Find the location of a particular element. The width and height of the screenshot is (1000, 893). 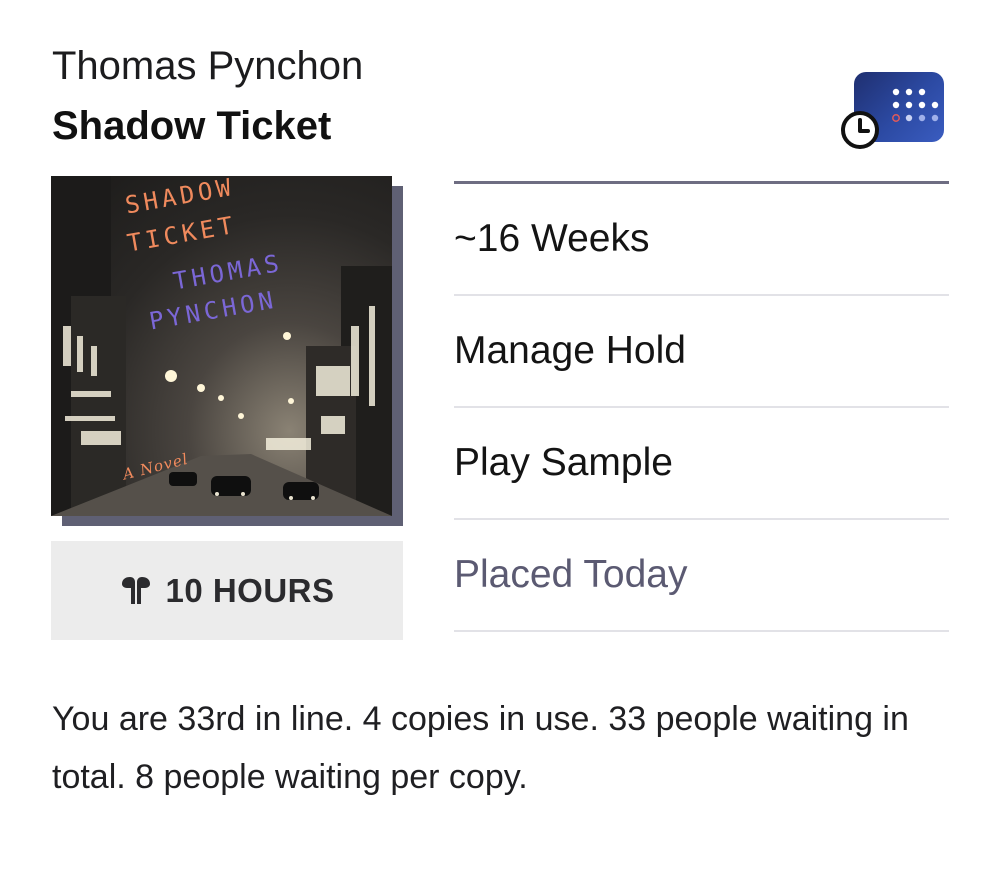

wait-estimate-row: ~16 Weeks is located at coordinates (701, 240).